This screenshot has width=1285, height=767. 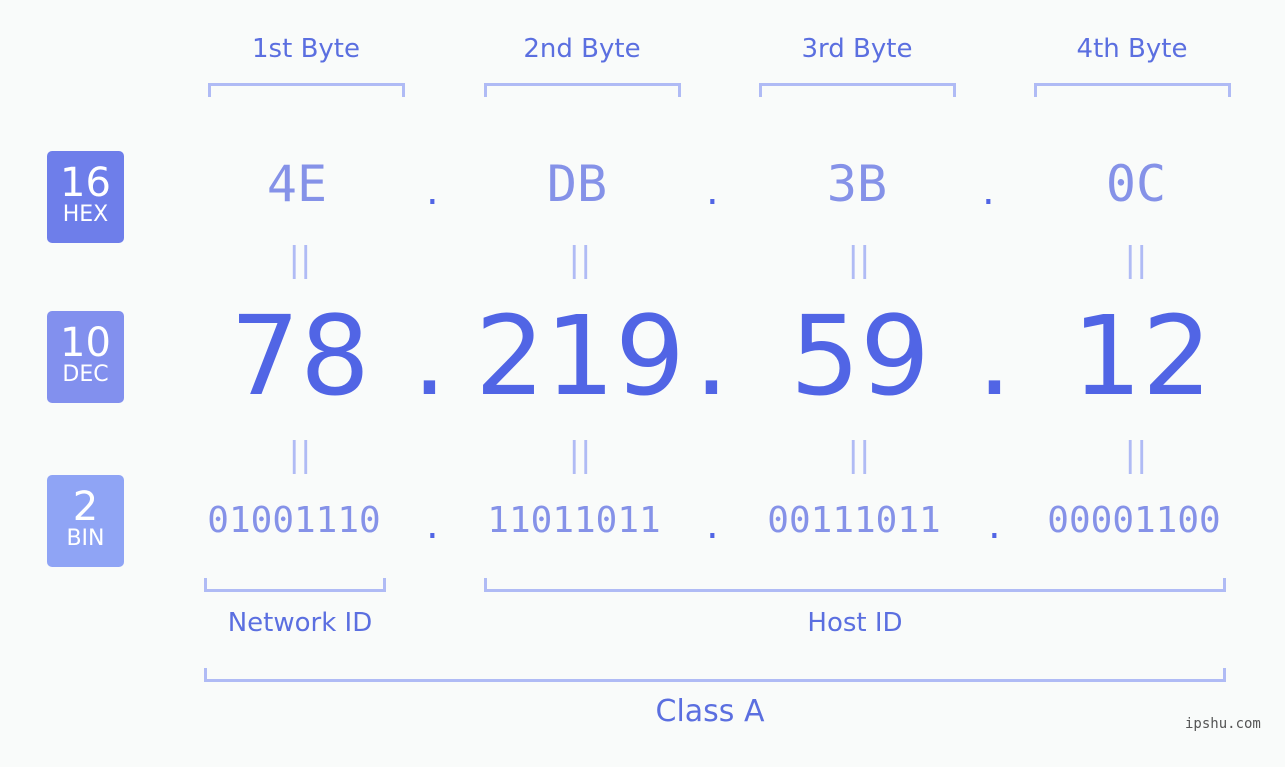 I want to click on byte-label-3: 3rd Byte, so click(x=857, y=49).